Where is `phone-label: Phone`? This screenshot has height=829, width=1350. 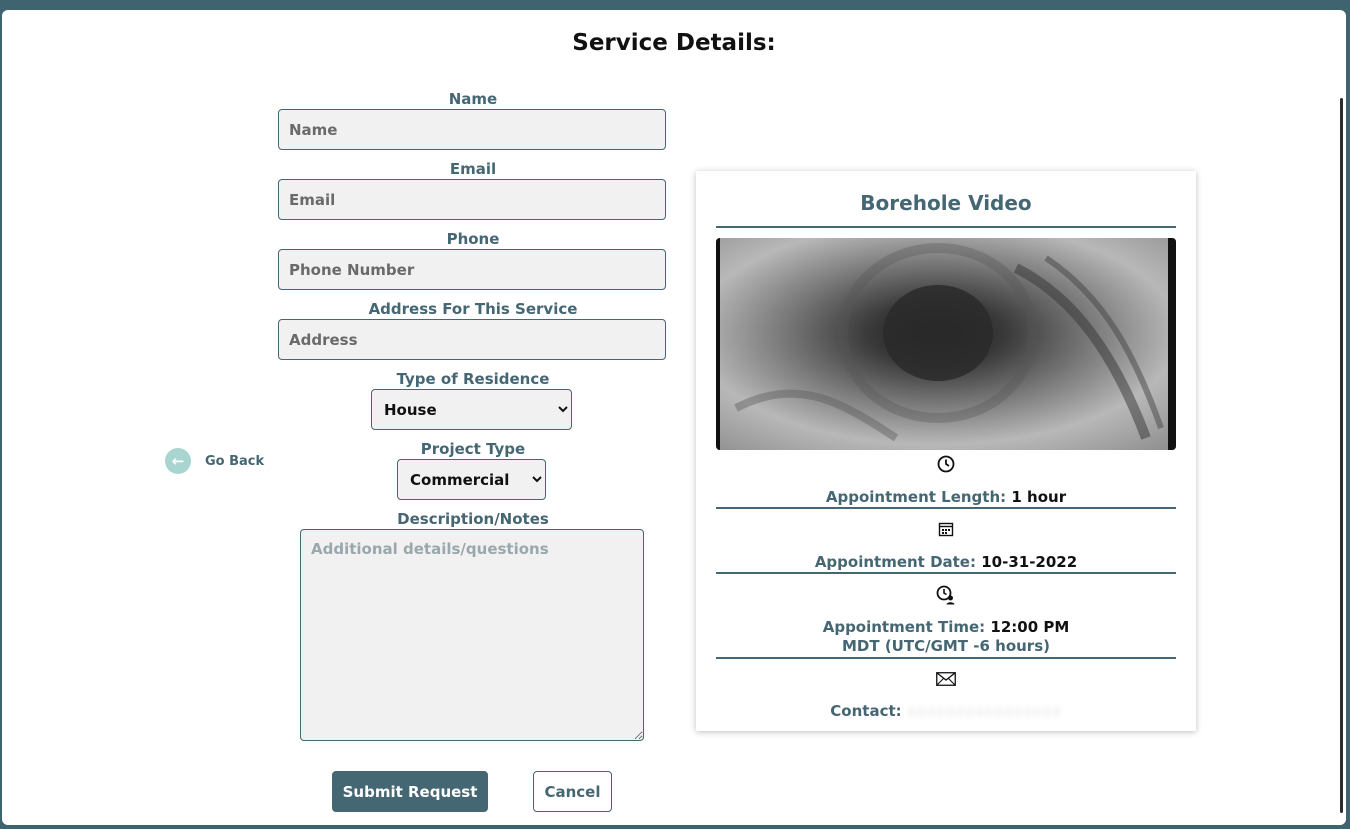 phone-label: Phone is located at coordinates (473, 239).